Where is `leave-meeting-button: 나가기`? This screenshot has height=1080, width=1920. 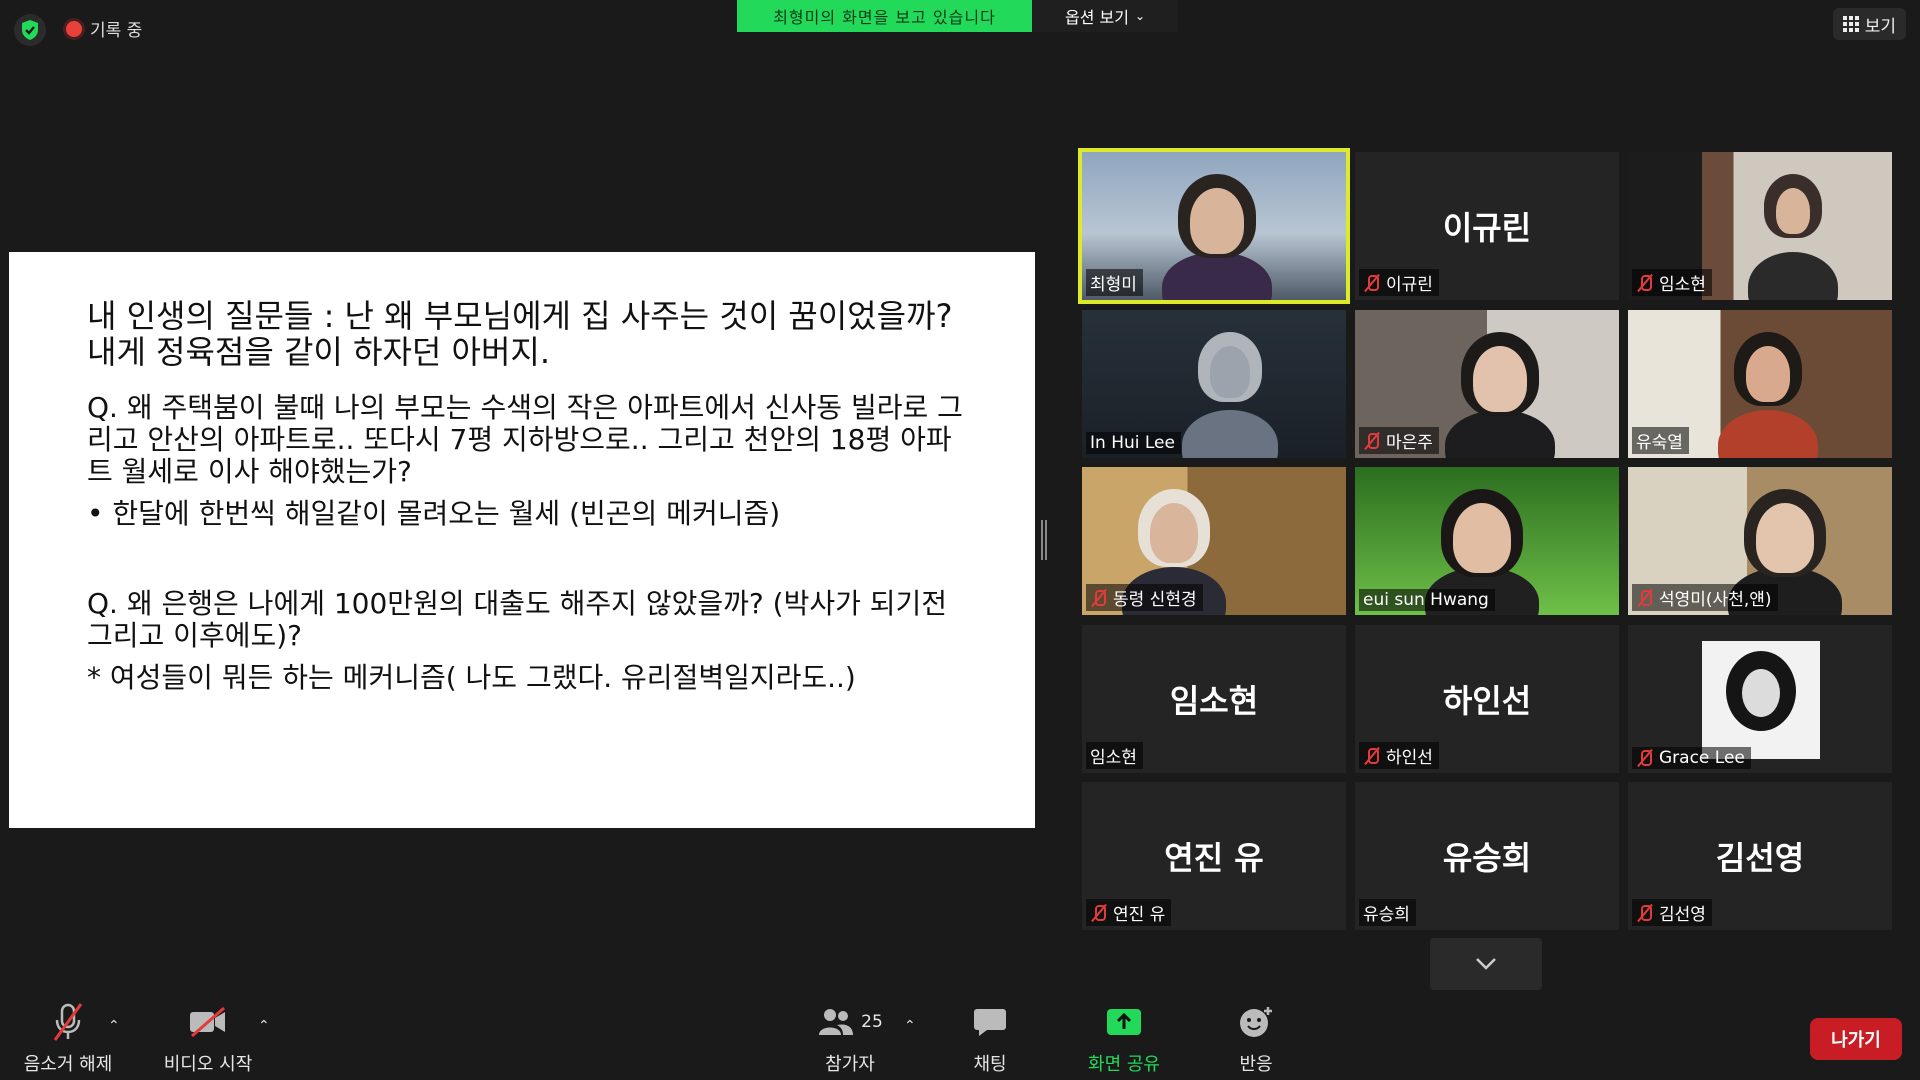 leave-meeting-button: 나가기 is located at coordinates (1856, 1039).